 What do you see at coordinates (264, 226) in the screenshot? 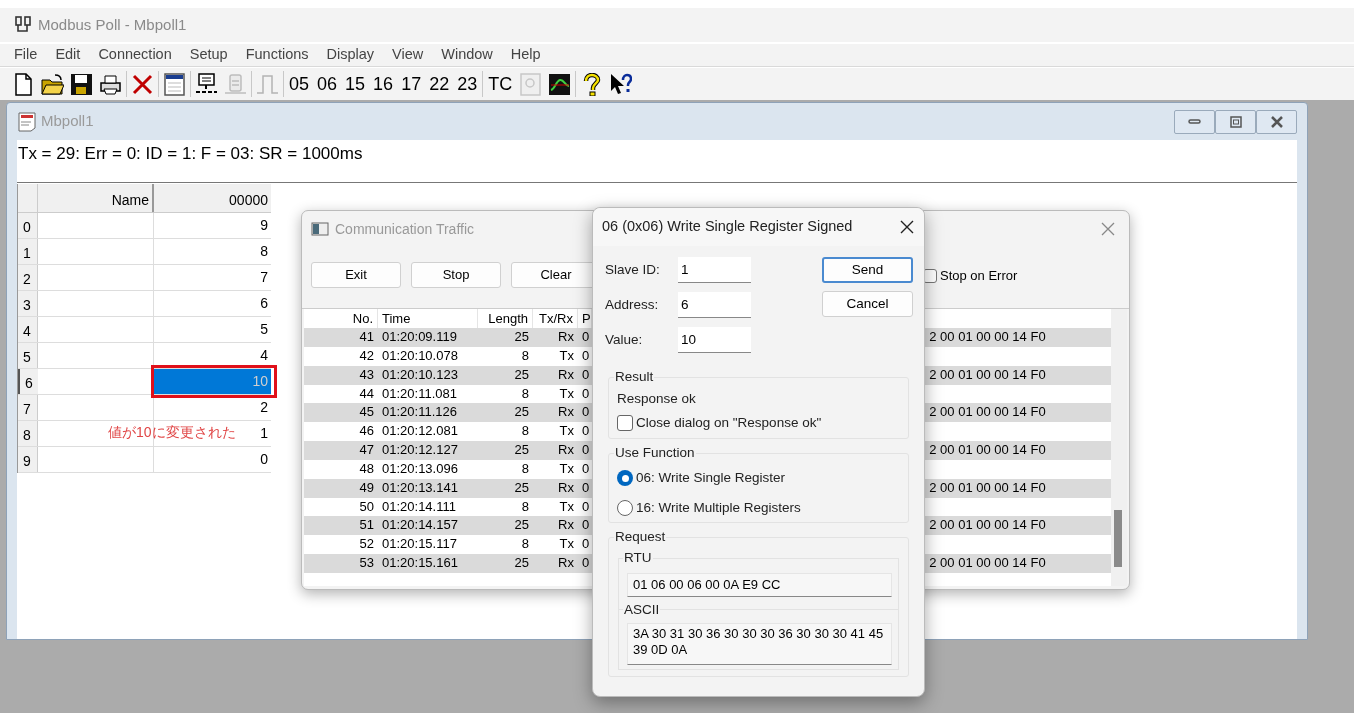
I see `cell-value: 9` at bounding box center [264, 226].